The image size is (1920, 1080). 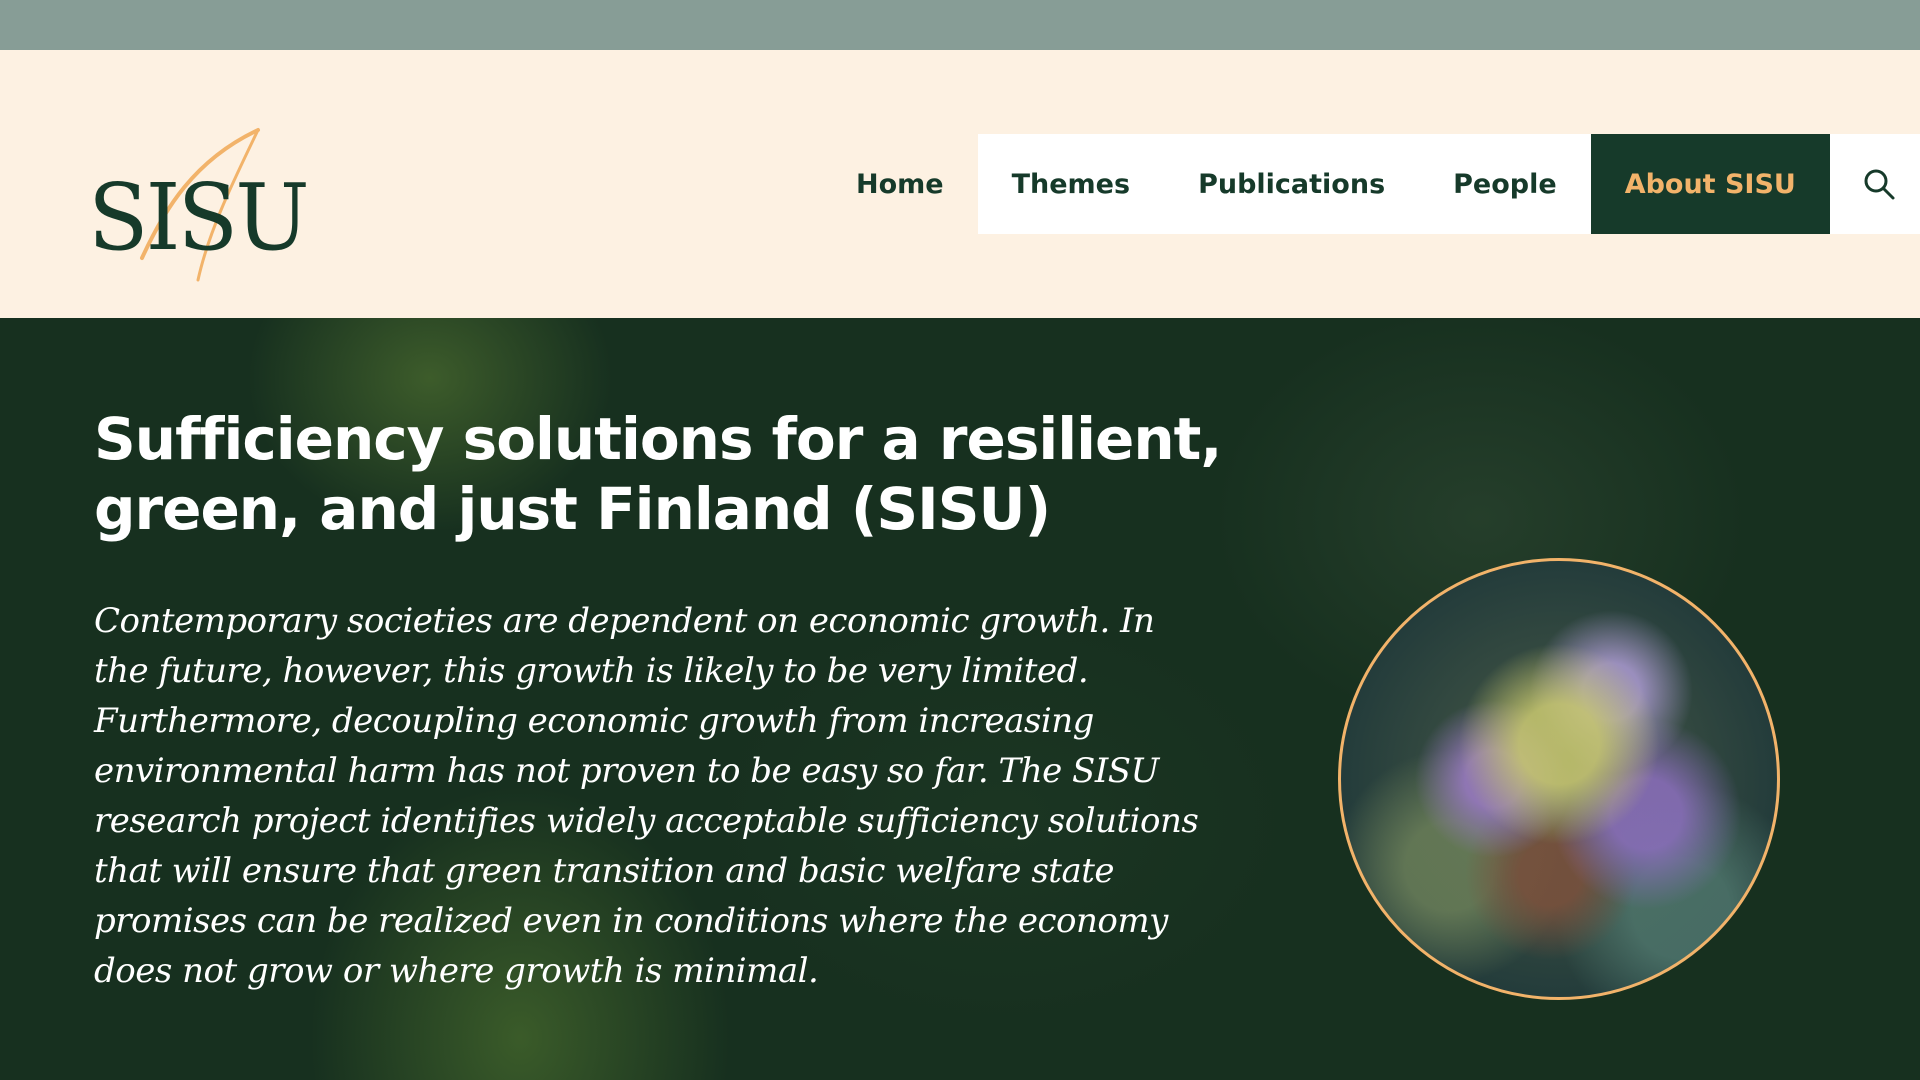 I want to click on nav-themes: Themes, so click(x=1071, y=184).